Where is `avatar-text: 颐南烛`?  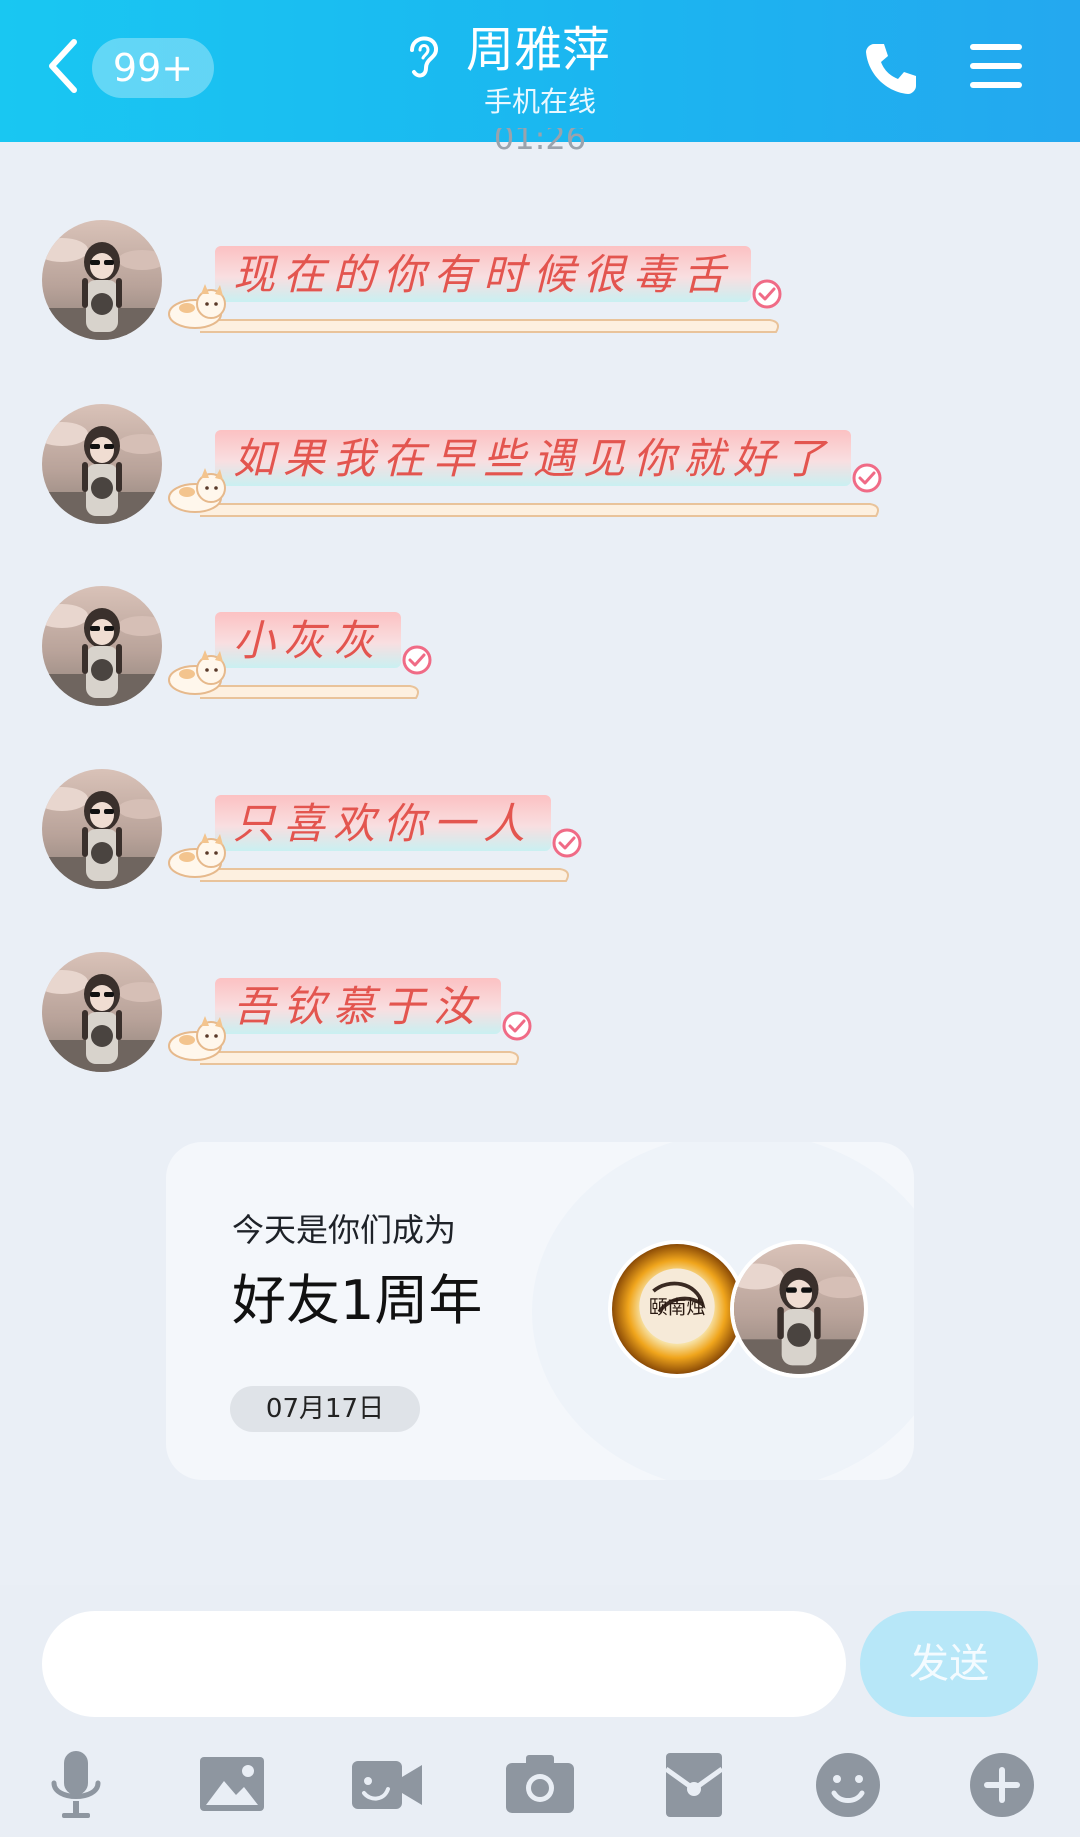
avatar-text: 颐南烛 is located at coordinates (677, 1308).